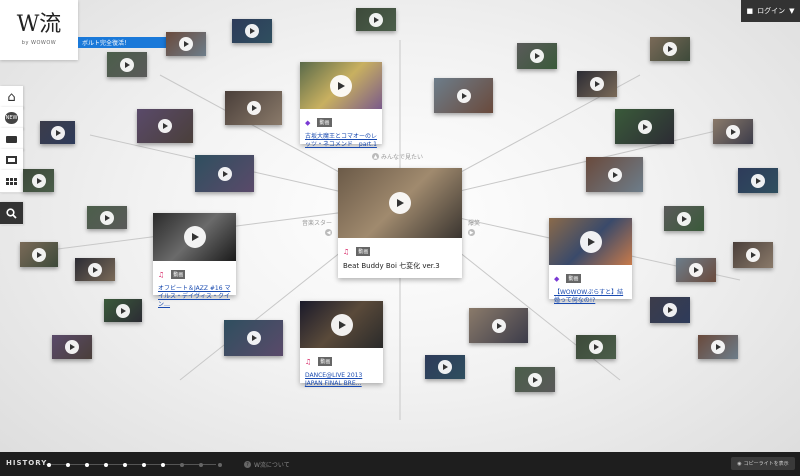 The height and width of the screenshot is (476, 800). What do you see at coordinates (474, 227) in the screenshot?
I see `direction-right-label: 爆笑 ▶` at bounding box center [474, 227].